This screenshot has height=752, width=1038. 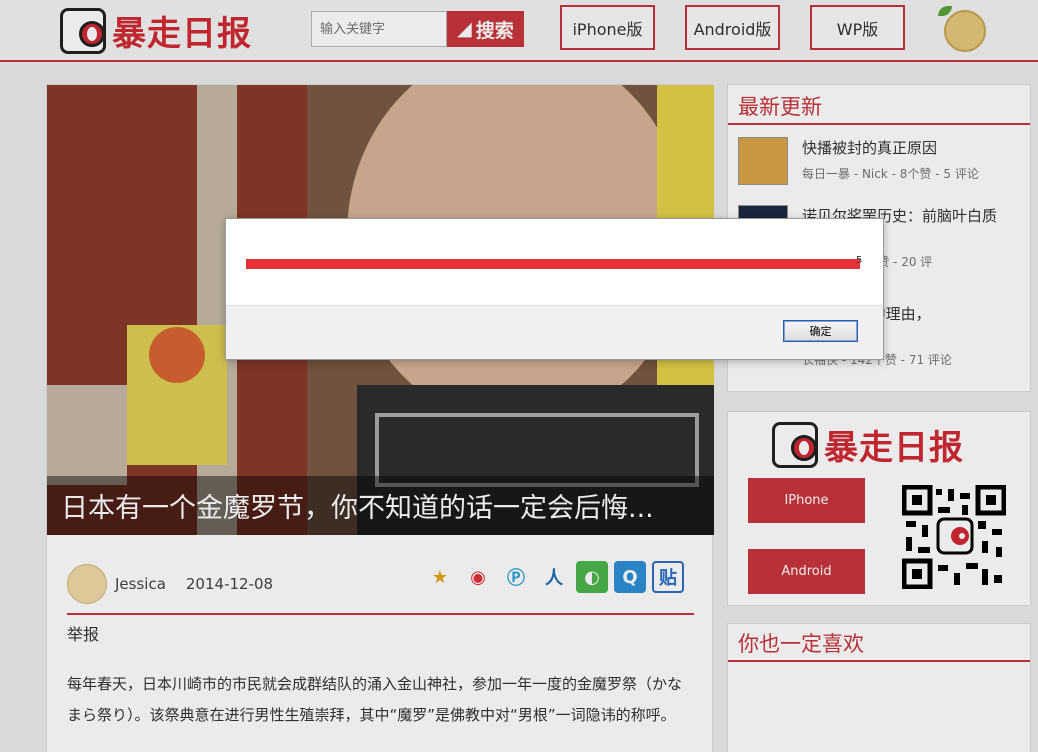 What do you see at coordinates (820, 331) in the screenshot?
I see `ok-button: 确定` at bounding box center [820, 331].